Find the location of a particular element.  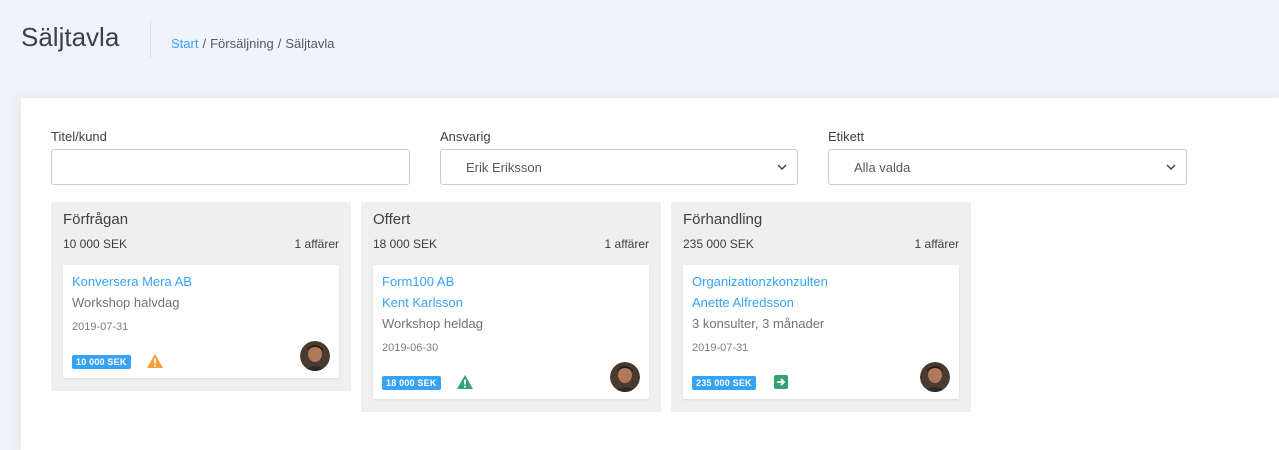

deal-amount-badge: 10 000 SEK is located at coordinates (101, 362).